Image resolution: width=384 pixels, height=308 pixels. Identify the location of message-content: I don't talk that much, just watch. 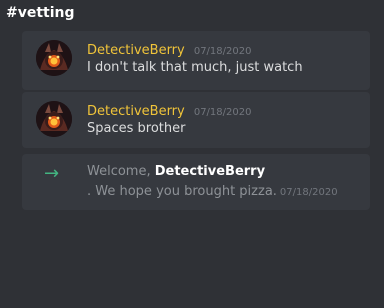
(195, 67).